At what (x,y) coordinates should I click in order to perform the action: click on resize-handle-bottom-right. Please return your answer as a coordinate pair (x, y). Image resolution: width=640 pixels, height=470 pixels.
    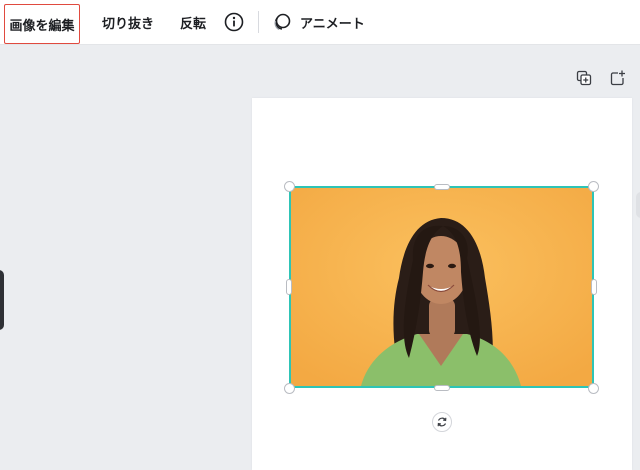
    Looking at the image, I should click on (593, 388).